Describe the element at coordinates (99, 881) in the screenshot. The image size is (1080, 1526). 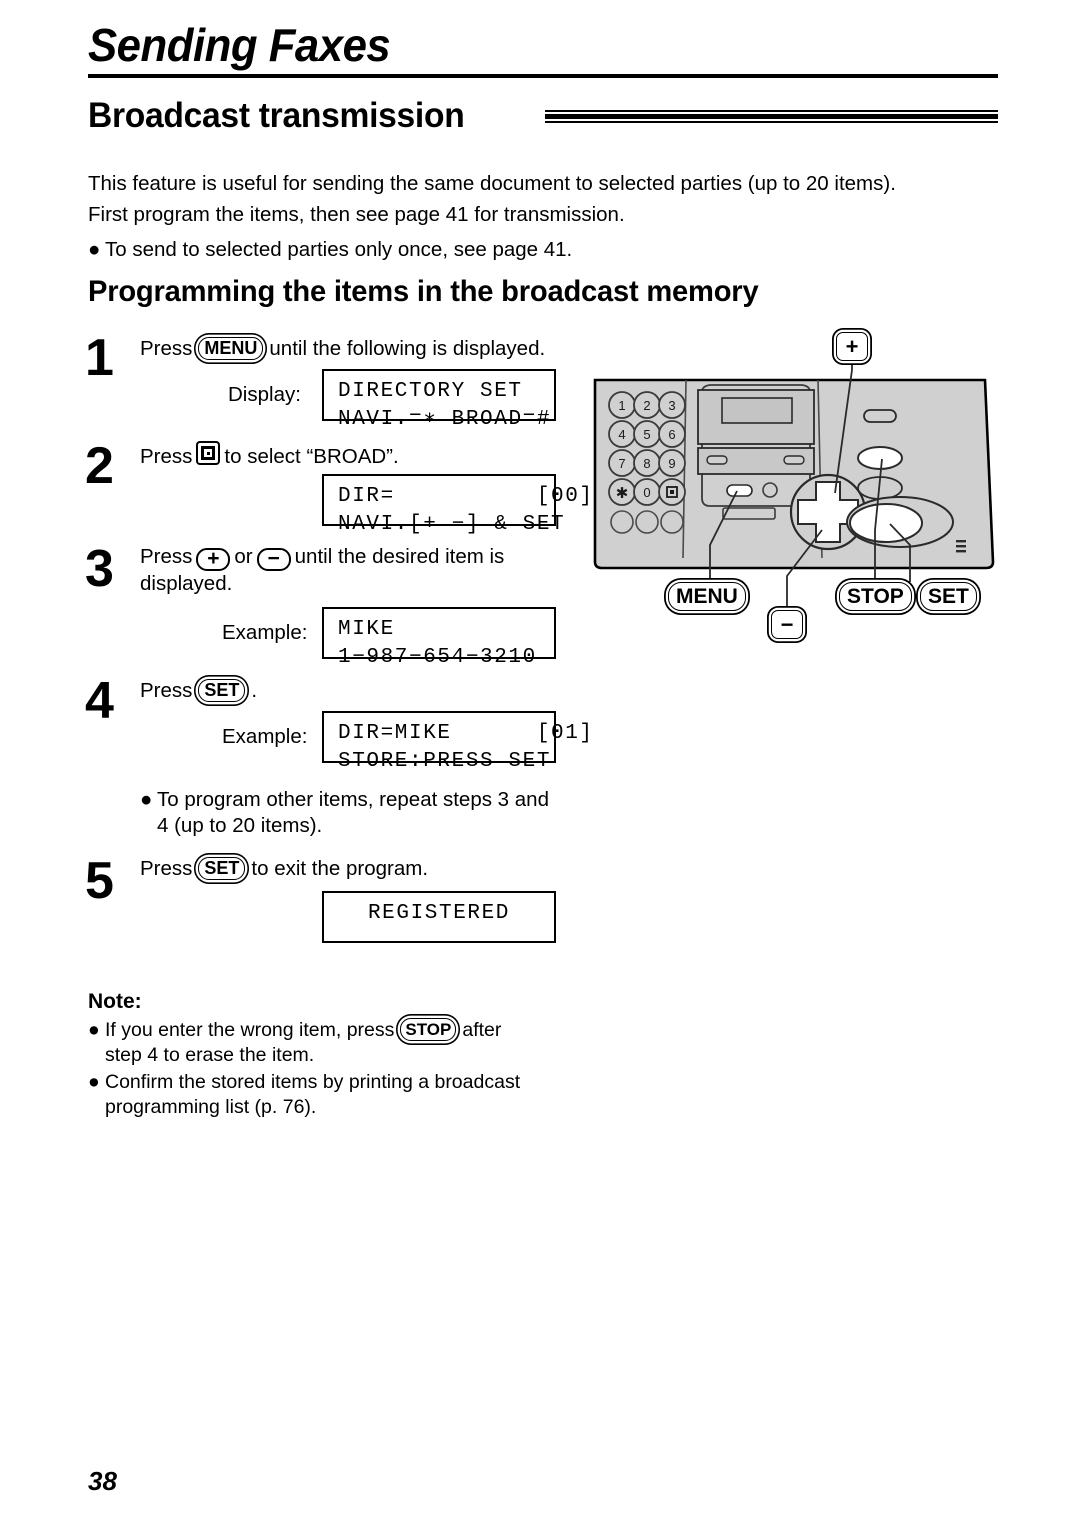
I see `step-5-number: 5` at that location.